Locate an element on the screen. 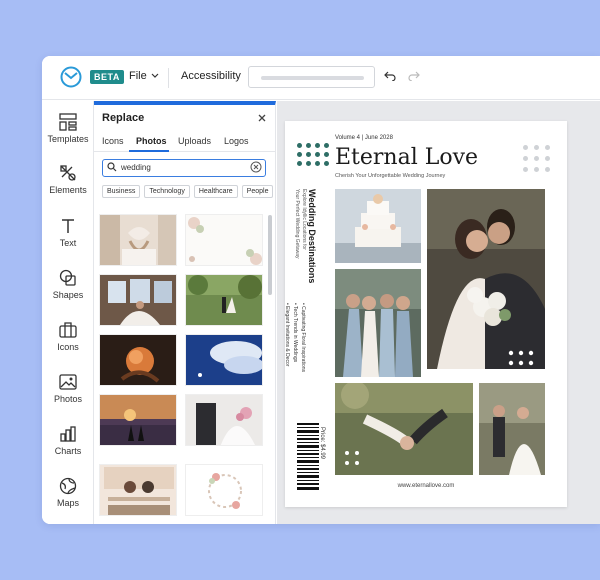  search-input: wedding is located at coordinates (184, 168).